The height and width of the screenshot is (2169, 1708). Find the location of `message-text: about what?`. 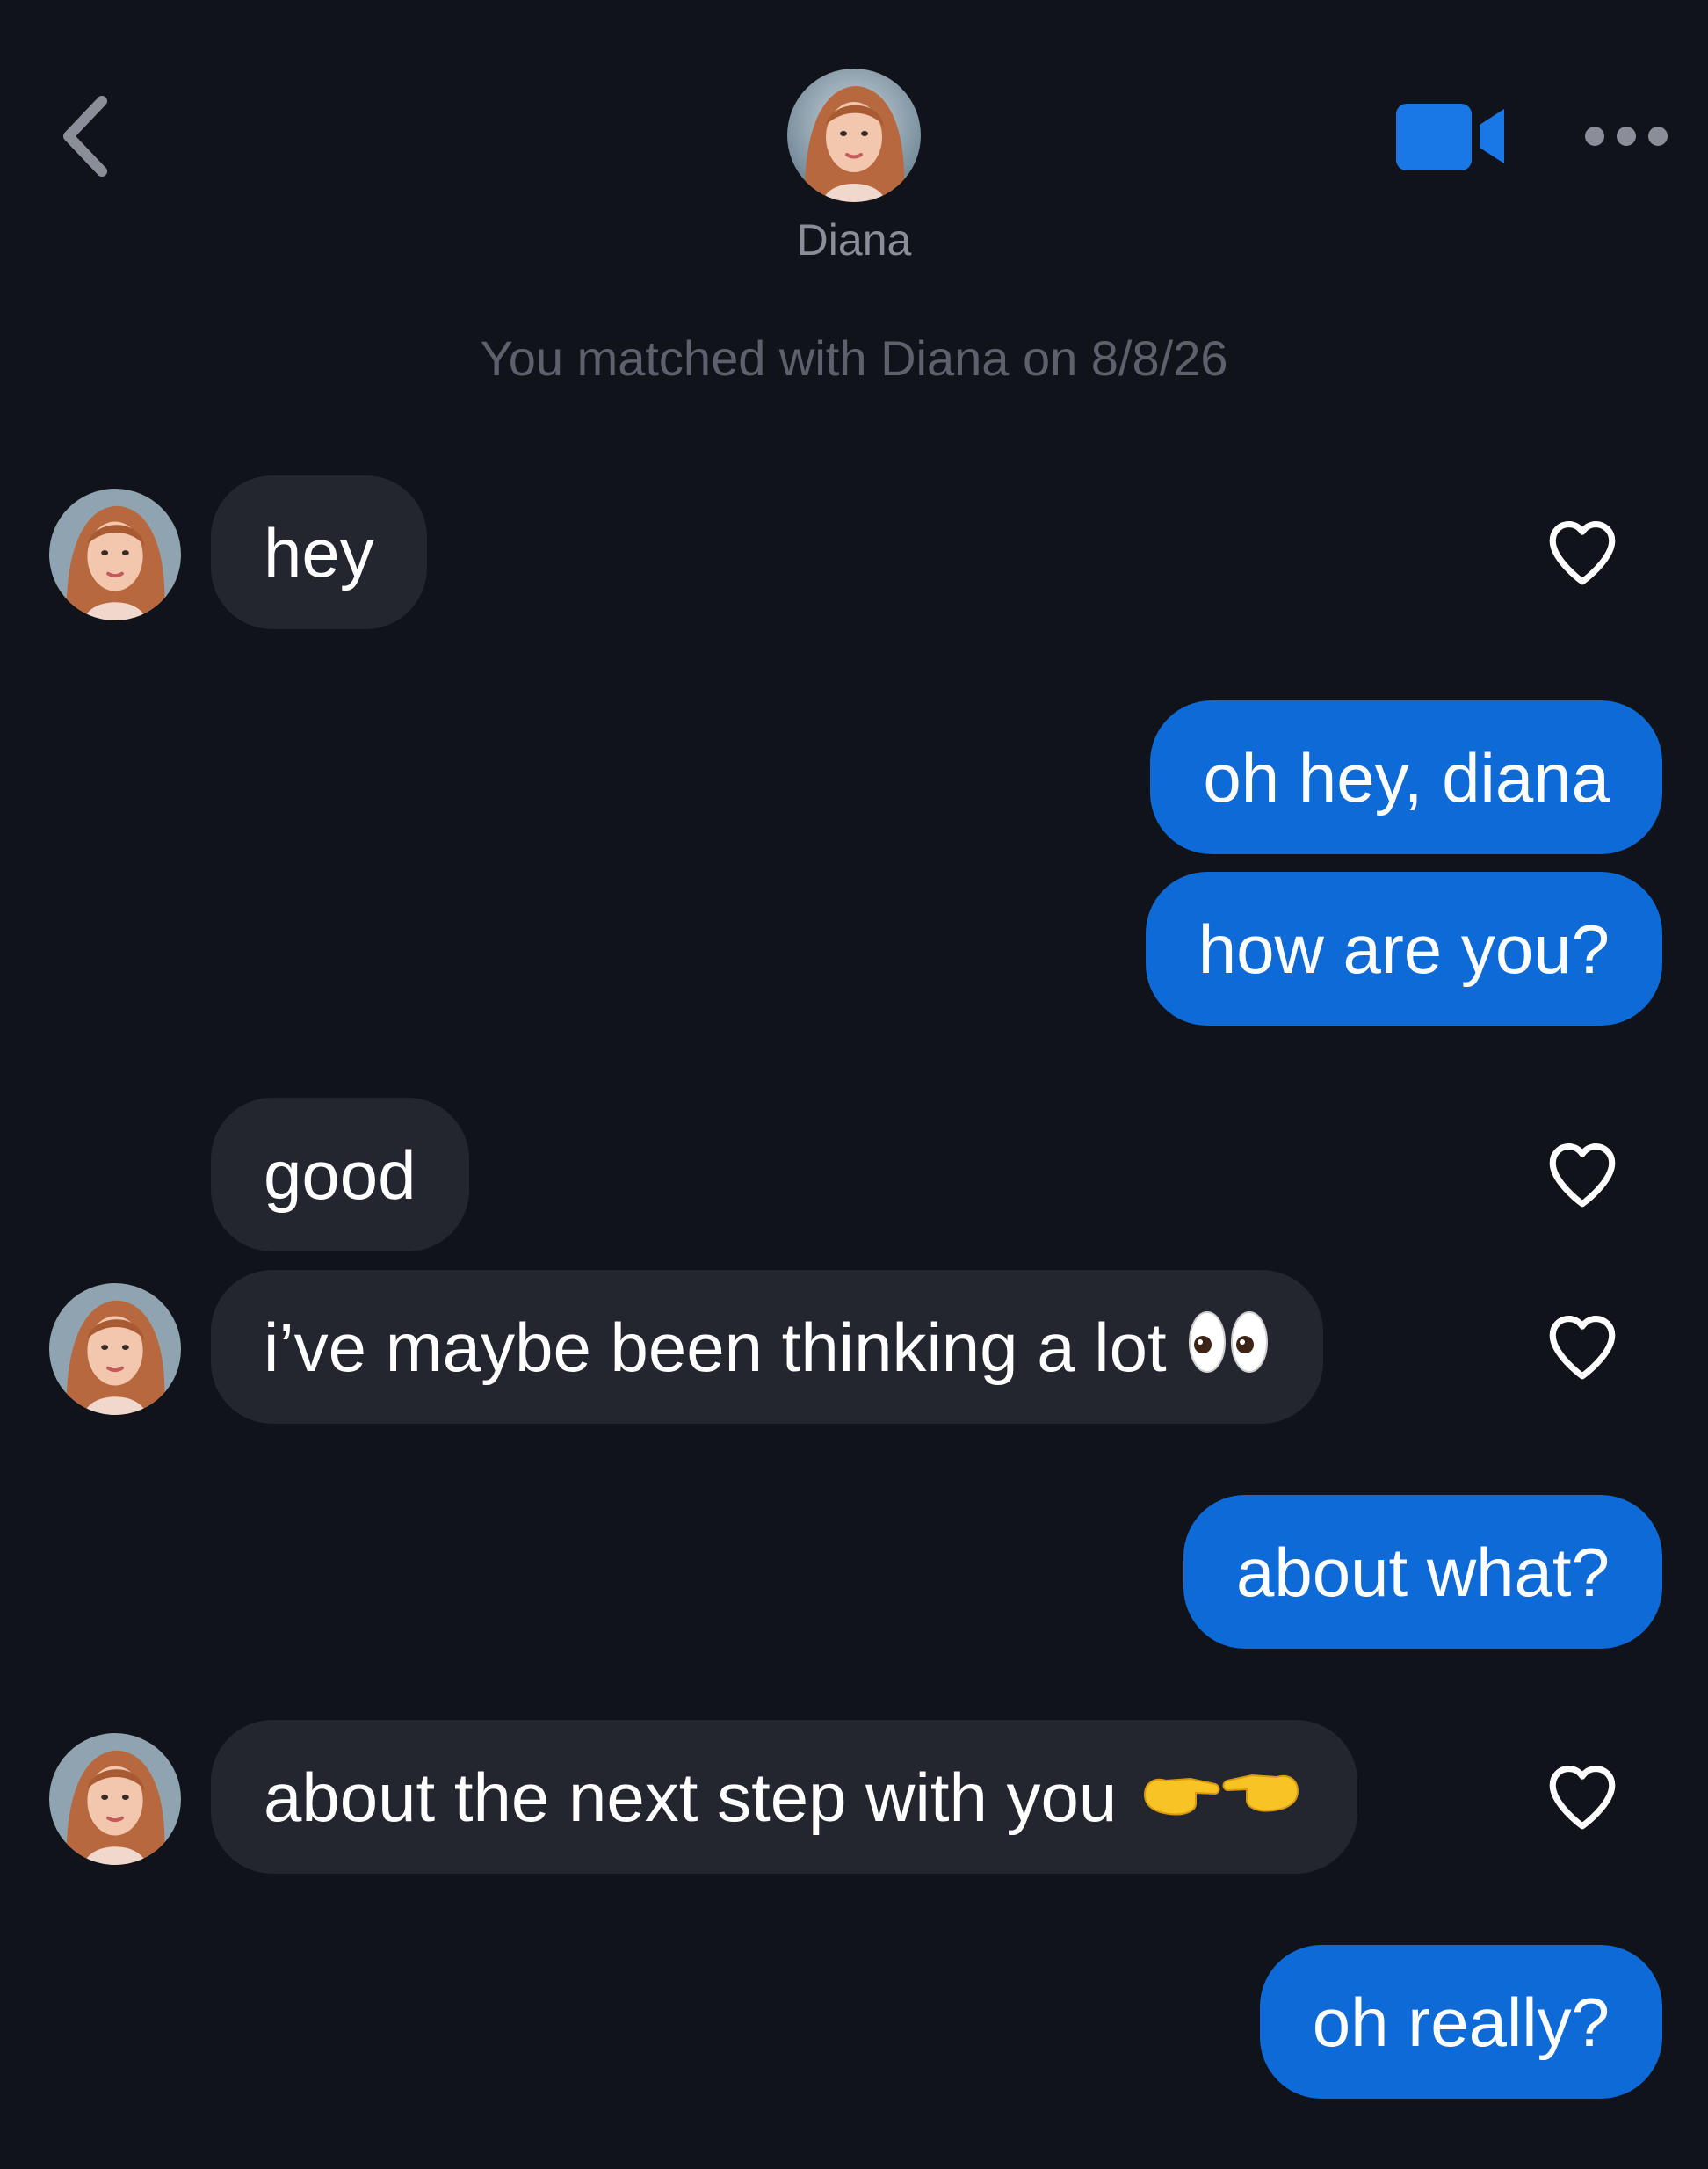

message-text: about what? is located at coordinates (1422, 1572).